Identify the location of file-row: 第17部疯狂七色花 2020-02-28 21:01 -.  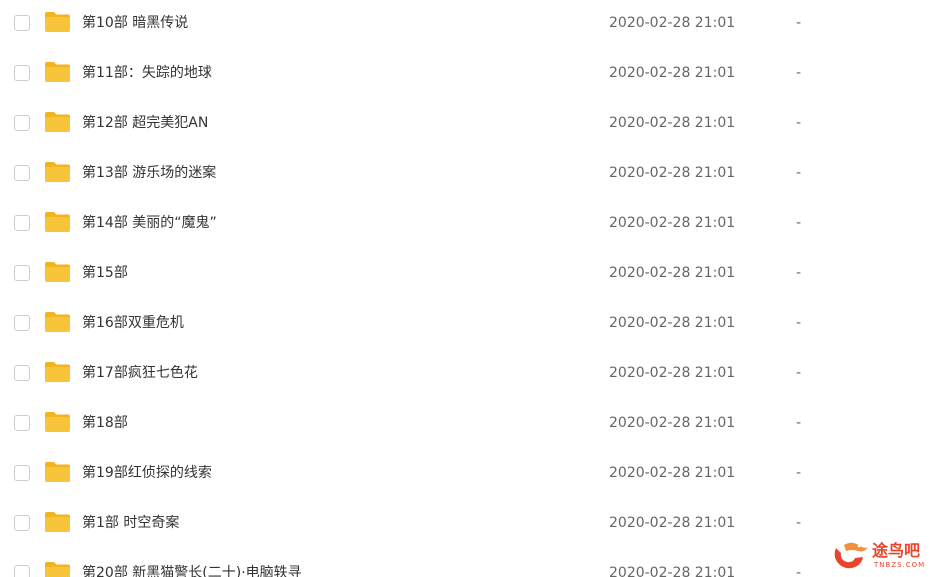
(466, 375).